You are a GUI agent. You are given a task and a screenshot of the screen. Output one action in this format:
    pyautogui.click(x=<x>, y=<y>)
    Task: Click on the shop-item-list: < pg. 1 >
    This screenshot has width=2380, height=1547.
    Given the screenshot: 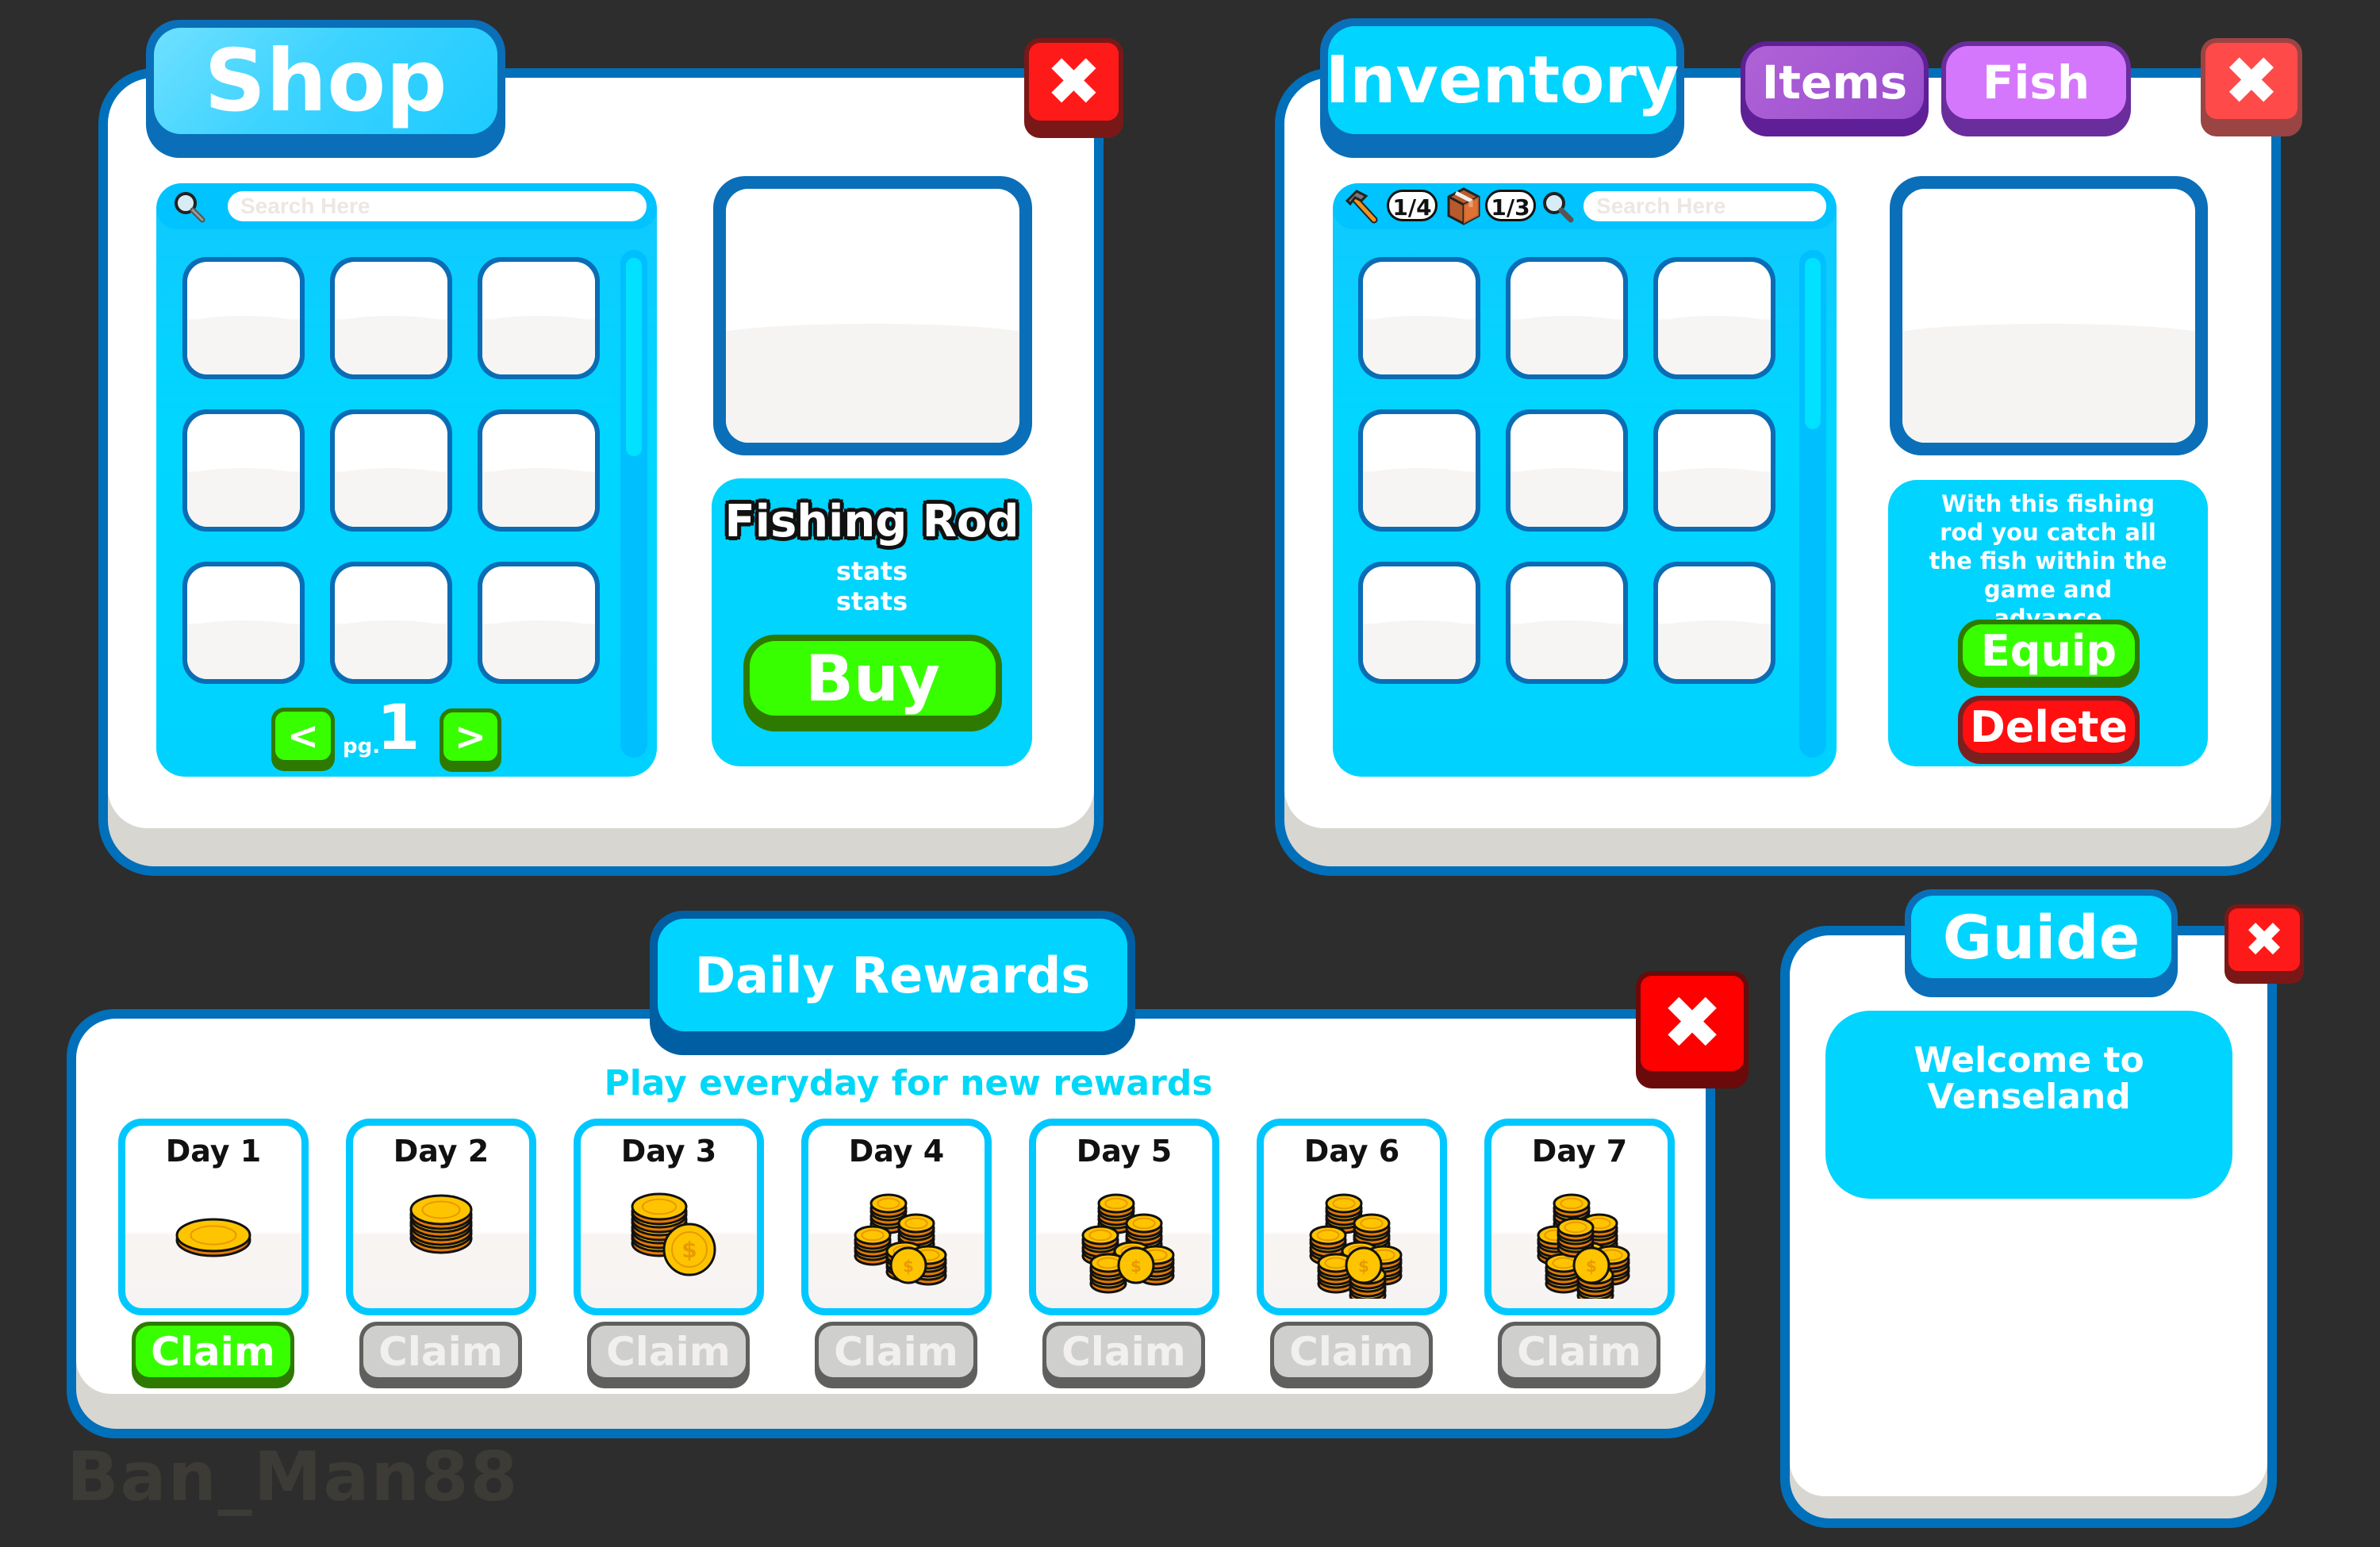 What is the action you would take?
    pyautogui.click(x=406, y=480)
    